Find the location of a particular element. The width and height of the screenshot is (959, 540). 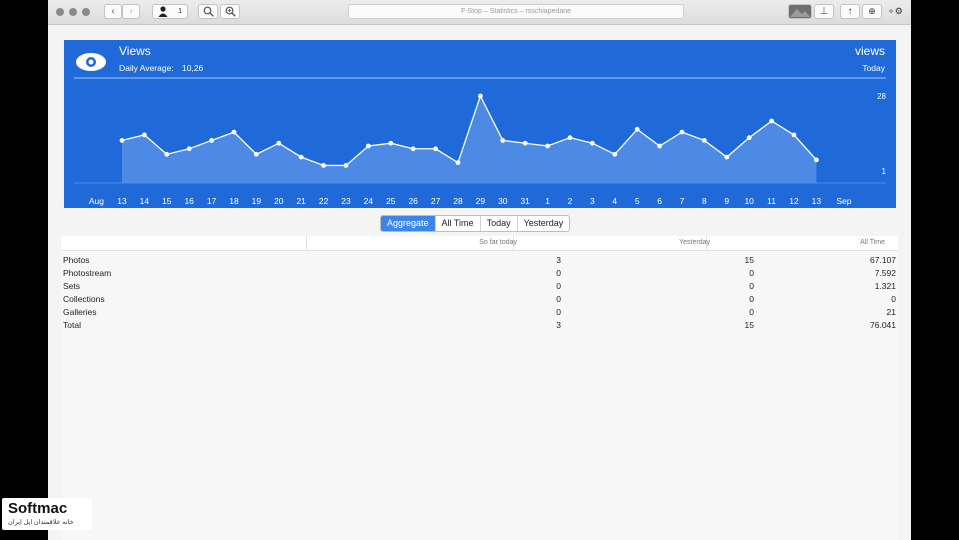

row-label: Collections is located at coordinates (84, 299).